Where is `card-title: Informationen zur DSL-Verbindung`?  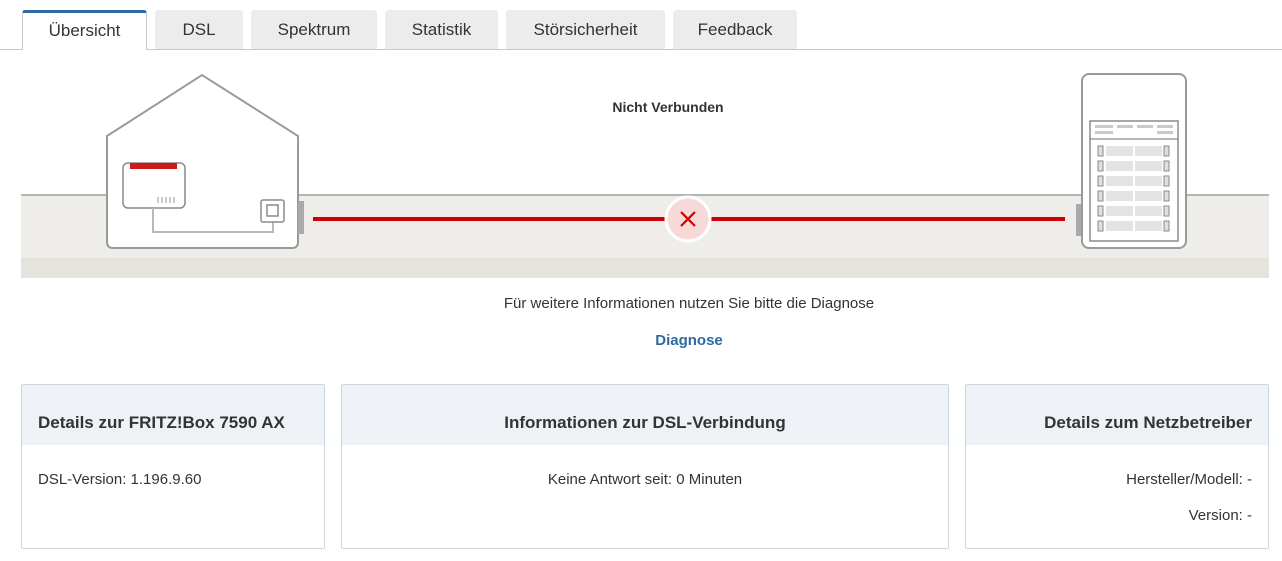
card-title: Informationen zur DSL-Verbindung is located at coordinates (645, 415).